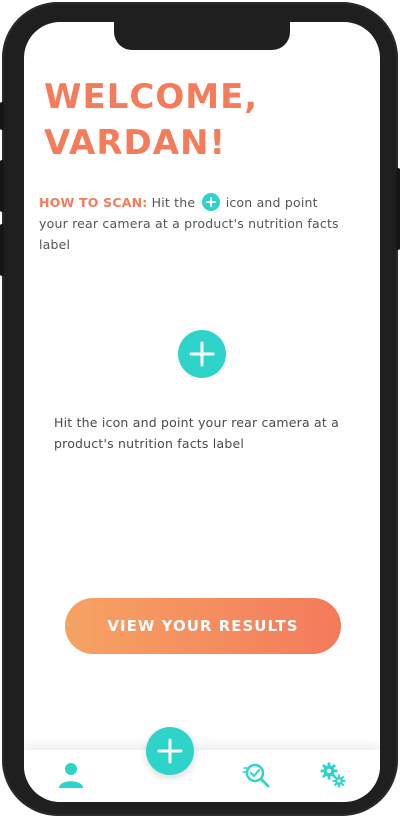 The width and height of the screenshot is (402, 820). I want to click on how-to-scan-label: HOW TO SCAN:, so click(93, 202).